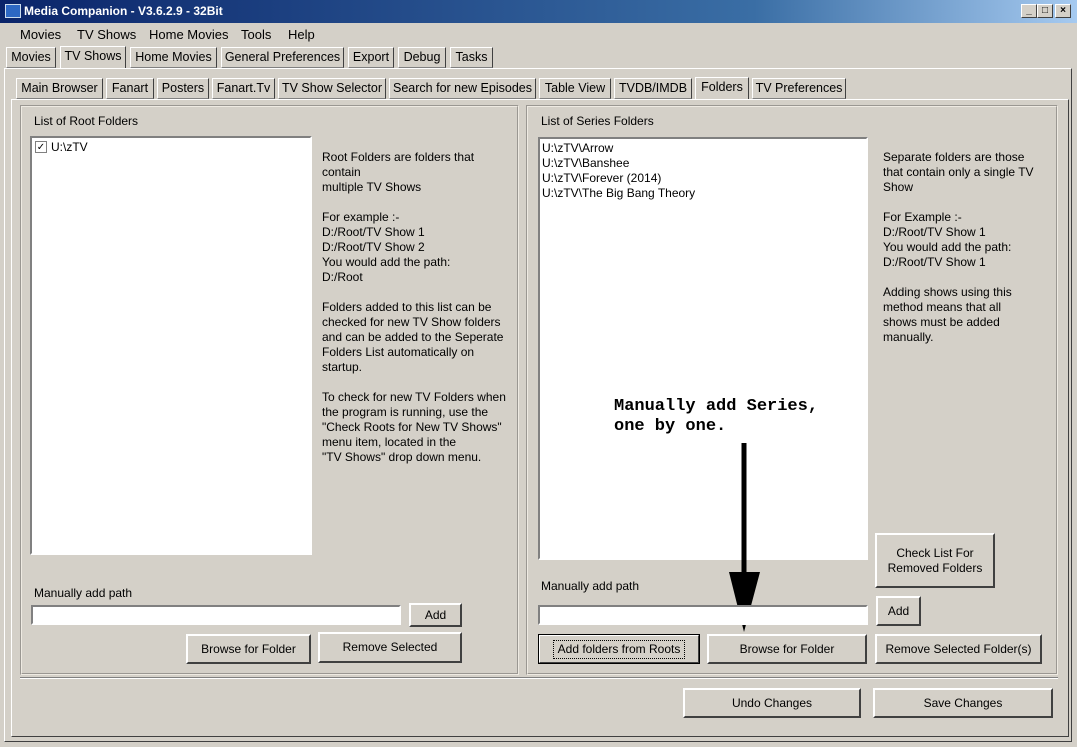 This screenshot has width=1077, height=747. I want to click on tab-tasks: Tasks, so click(471, 57).